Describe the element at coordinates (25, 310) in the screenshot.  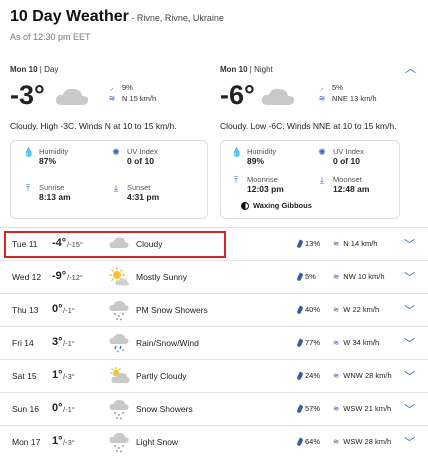
I see `forecast-date: Thu 13` at that location.